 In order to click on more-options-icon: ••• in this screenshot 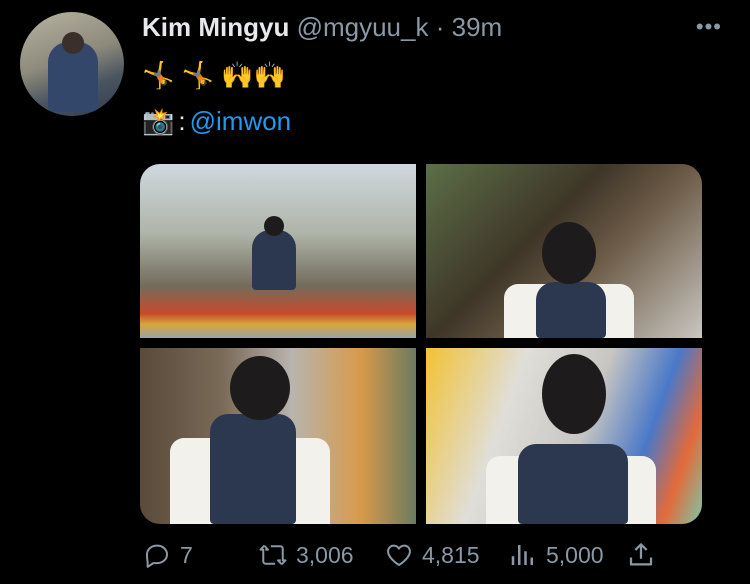, I will do `click(709, 27)`.